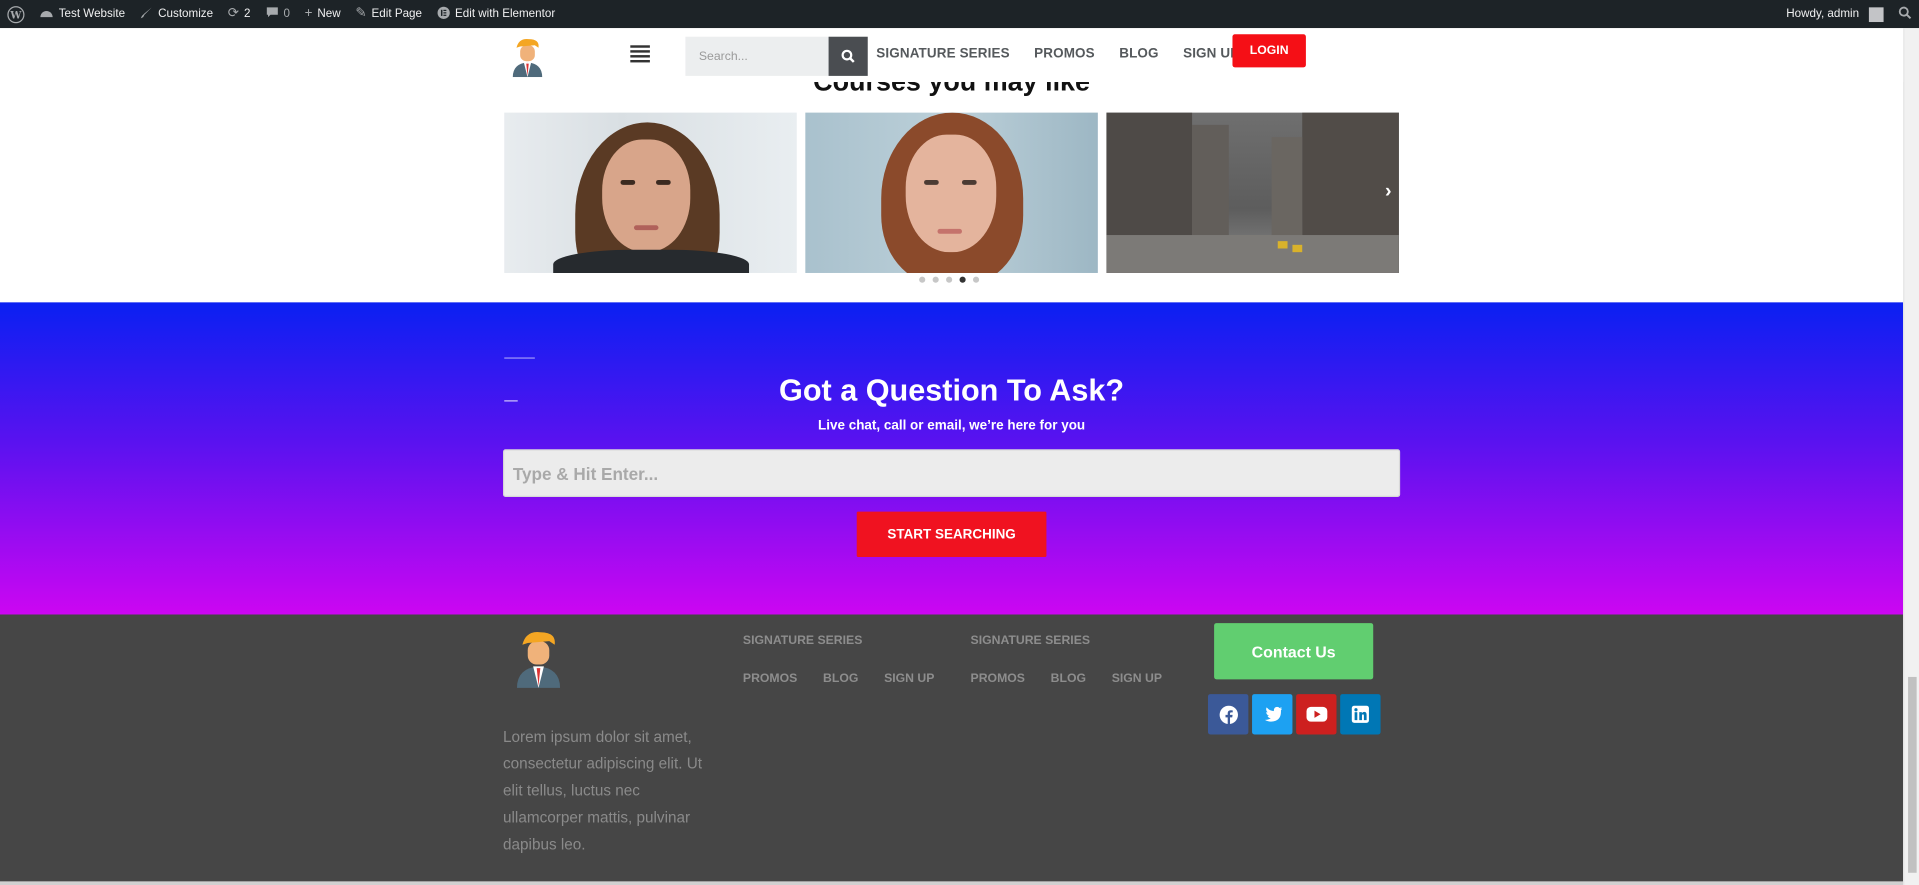 This screenshot has height=885, width=1919. Describe the element at coordinates (951, 534) in the screenshot. I see `start-searching-button: START SEARCHING` at that location.